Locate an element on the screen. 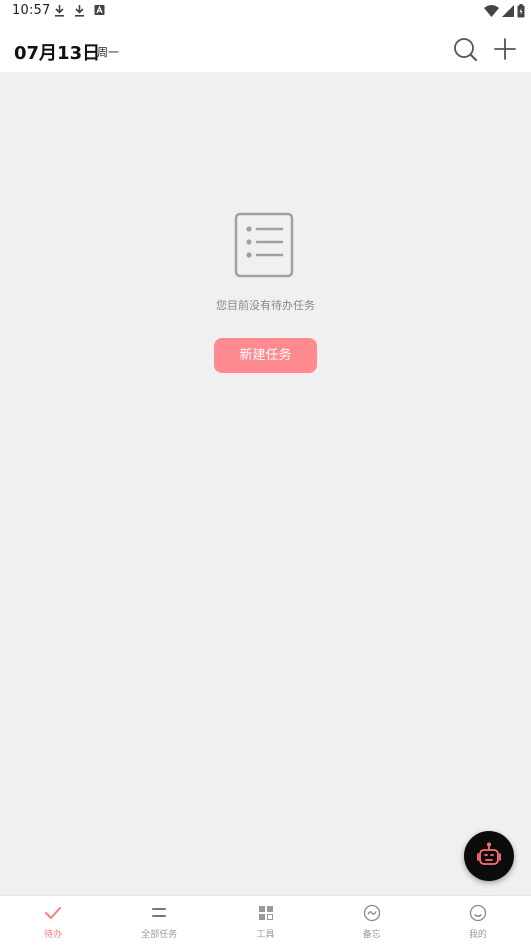  memo-icon is located at coordinates (371, 913).